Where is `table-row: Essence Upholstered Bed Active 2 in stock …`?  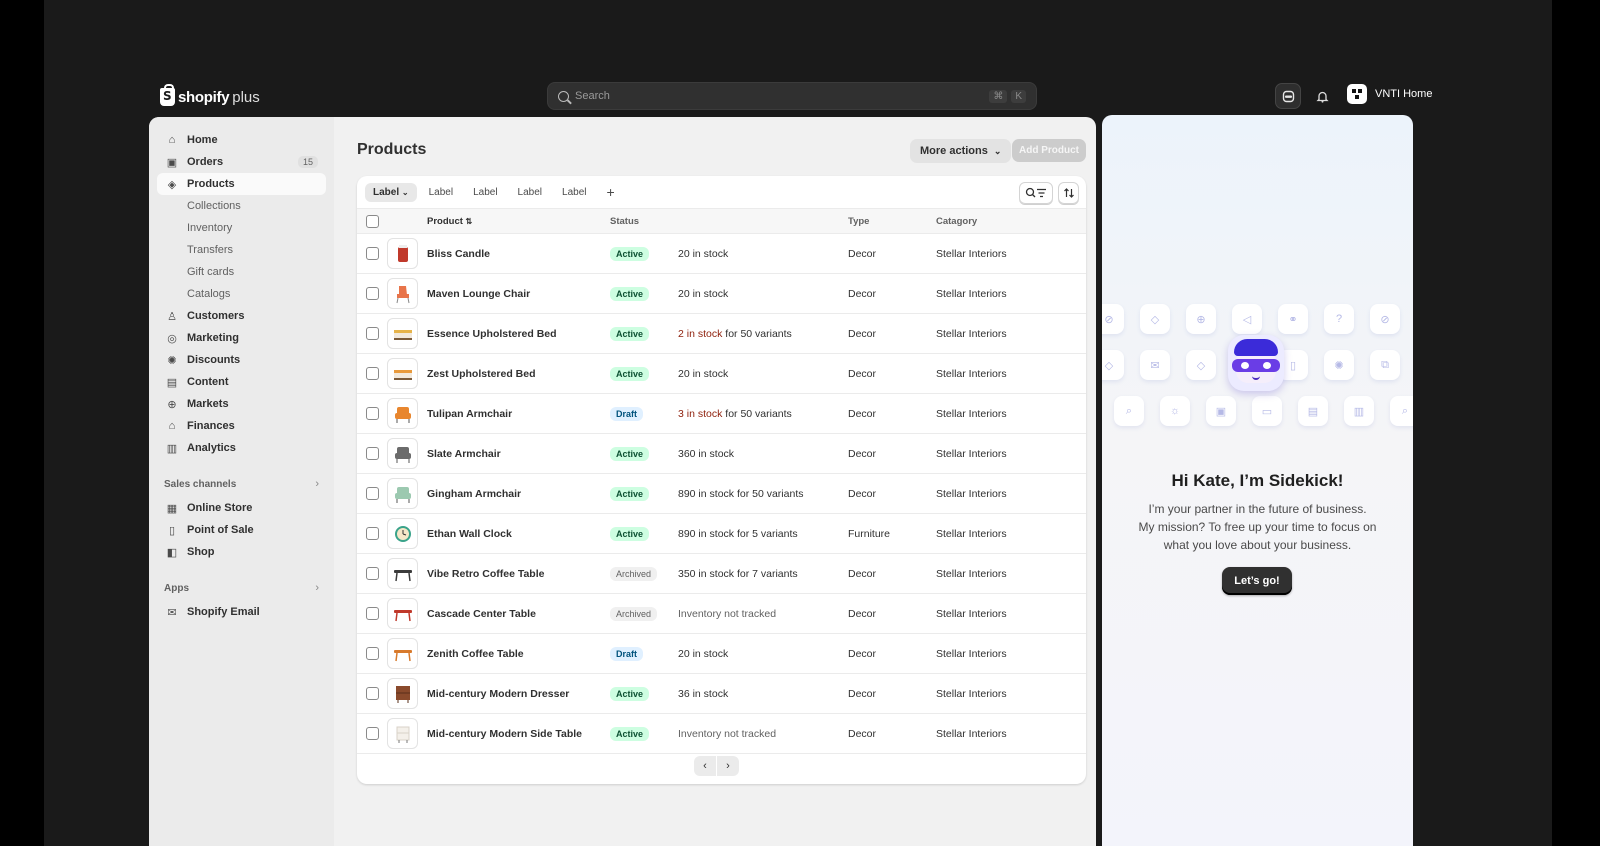 table-row: Essence Upholstered Bed Active 2 in stock … is located at coordinates (721, 334).